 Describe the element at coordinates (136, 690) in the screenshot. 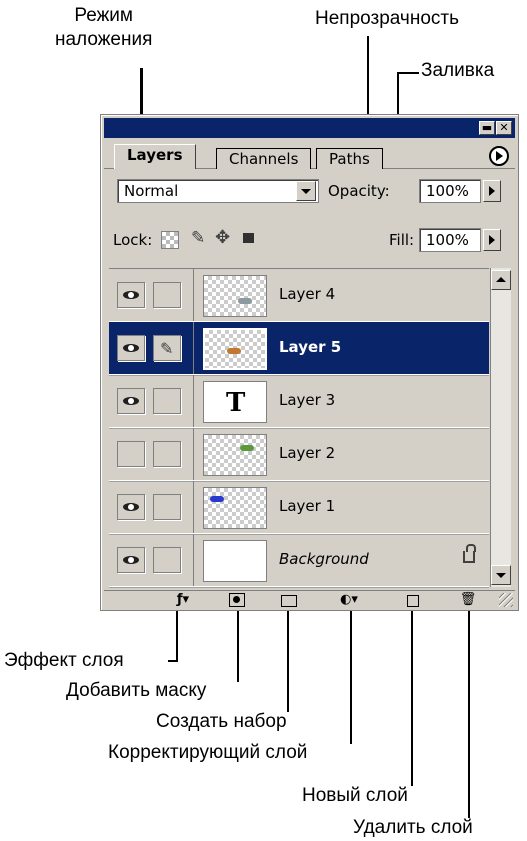

I see `label-add-mask: Добавить маску` at that location.